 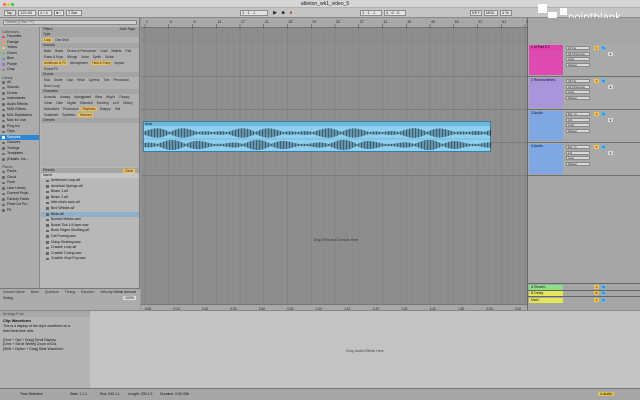 I want to click on collection-item: Gray, so click(x=19, y=70).